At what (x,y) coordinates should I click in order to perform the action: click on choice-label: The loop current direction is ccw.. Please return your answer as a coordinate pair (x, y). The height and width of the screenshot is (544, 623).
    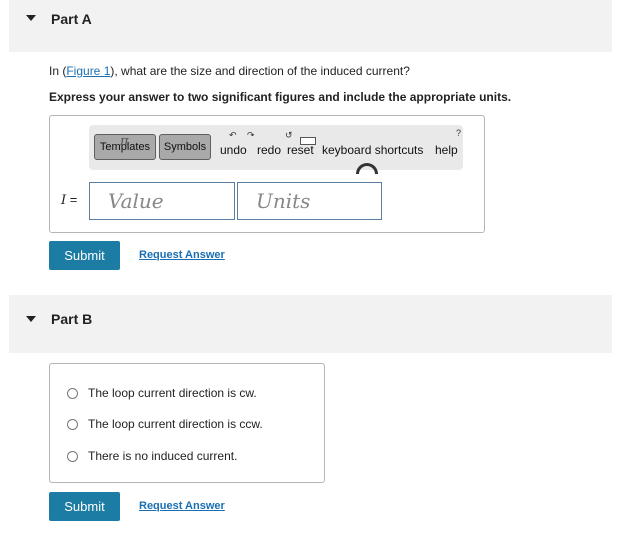
    Looking at the image, I should click on (175, 424).